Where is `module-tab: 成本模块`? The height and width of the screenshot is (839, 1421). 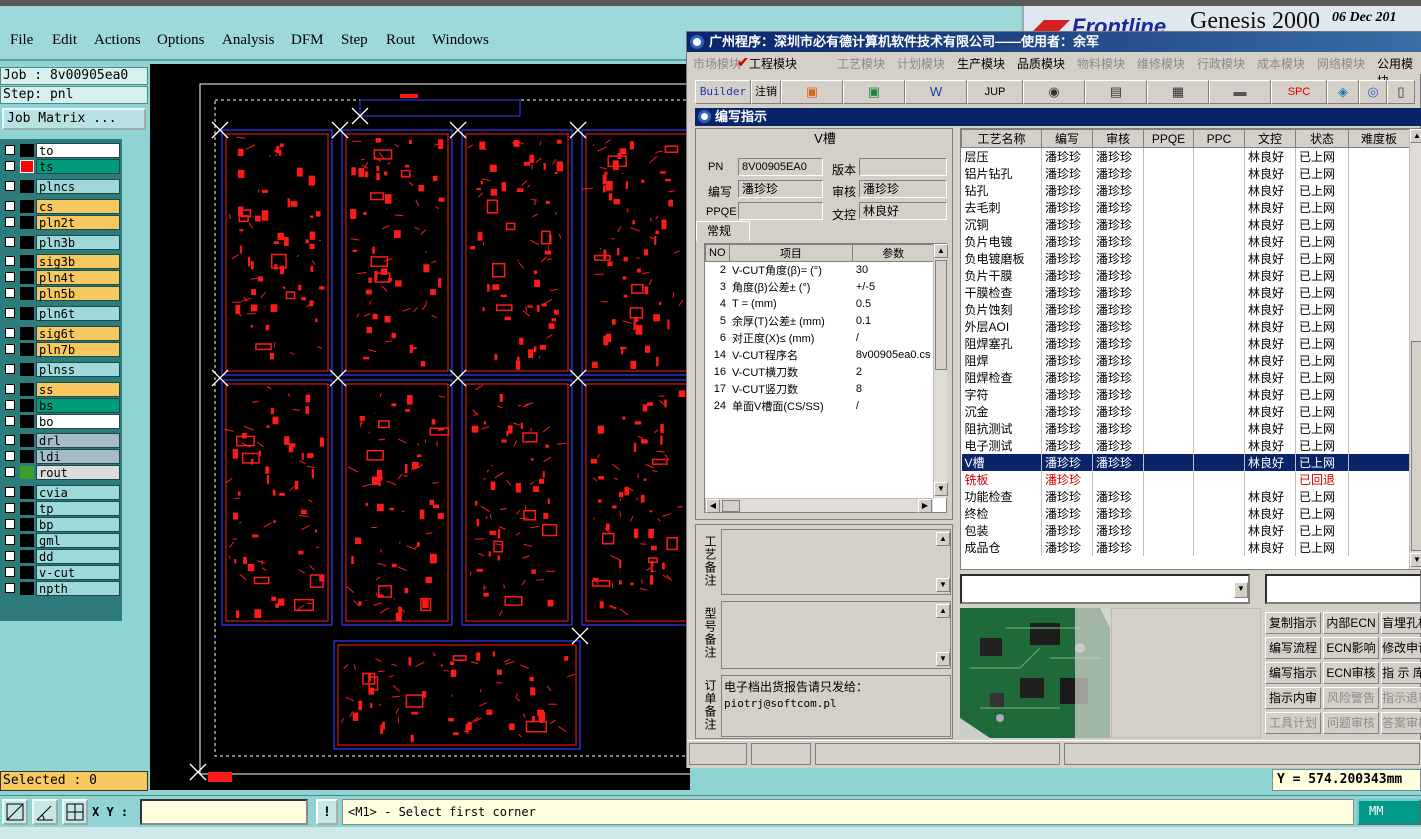 module-tab: 成本模块 is located at coordinates (1281, 63).